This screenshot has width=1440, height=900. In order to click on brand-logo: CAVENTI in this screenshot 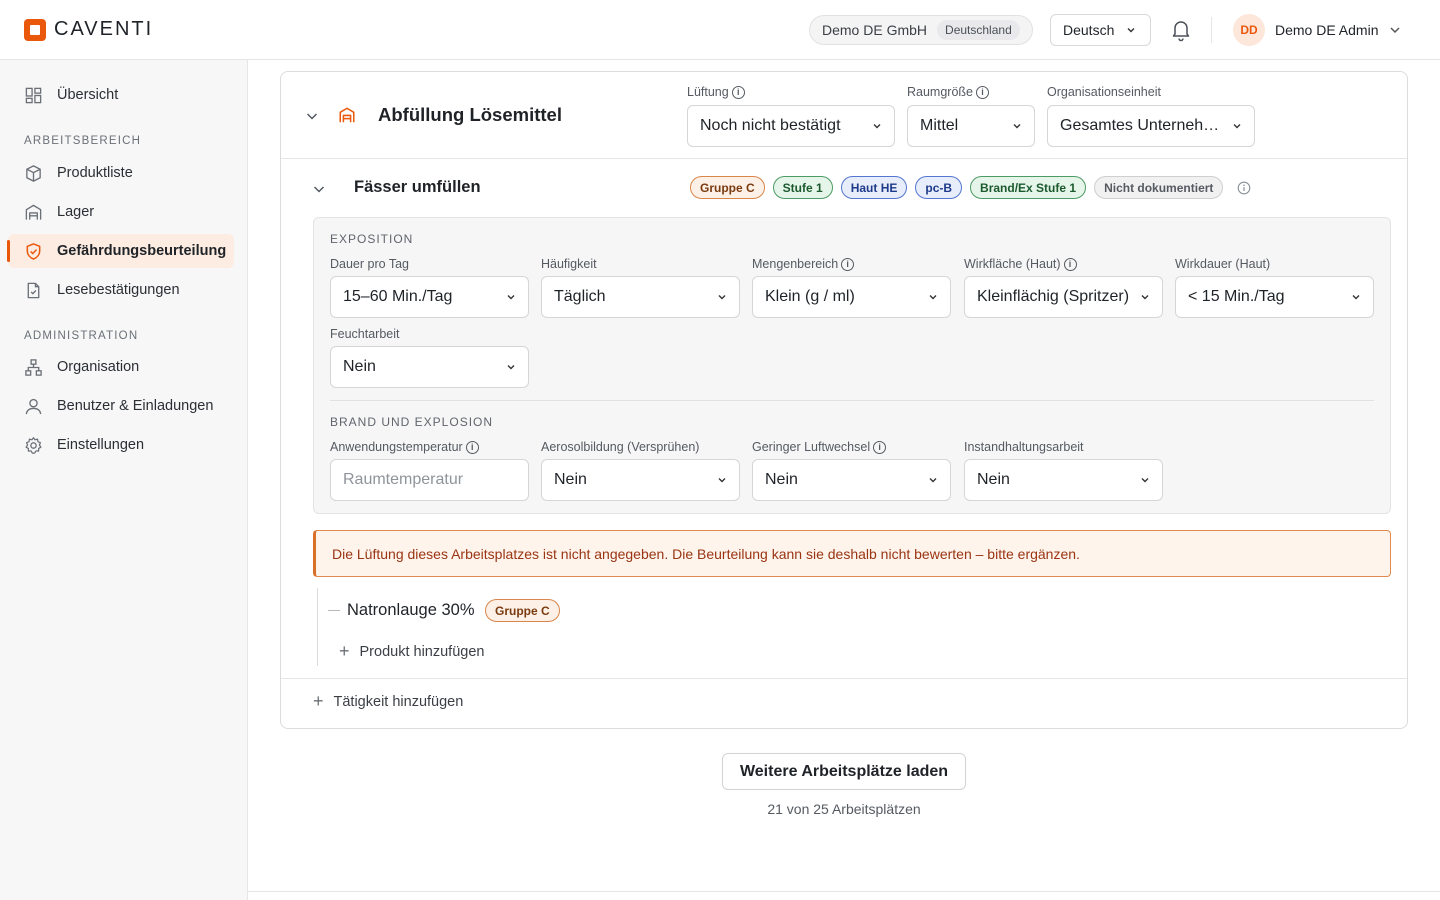, I will do `click(88, 29)`.